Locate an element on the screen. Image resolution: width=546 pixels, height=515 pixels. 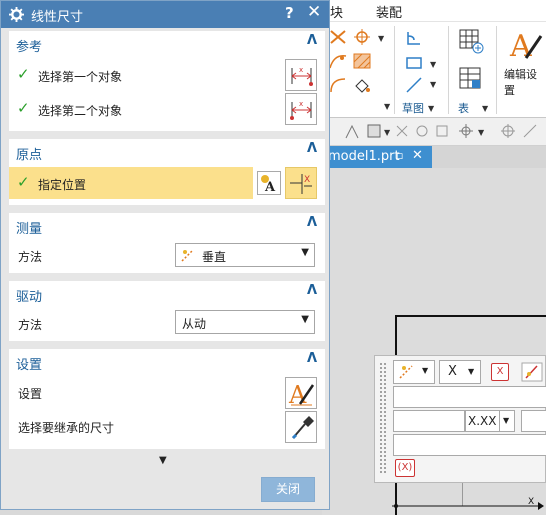
text-field is located at coordinates (469, 445).